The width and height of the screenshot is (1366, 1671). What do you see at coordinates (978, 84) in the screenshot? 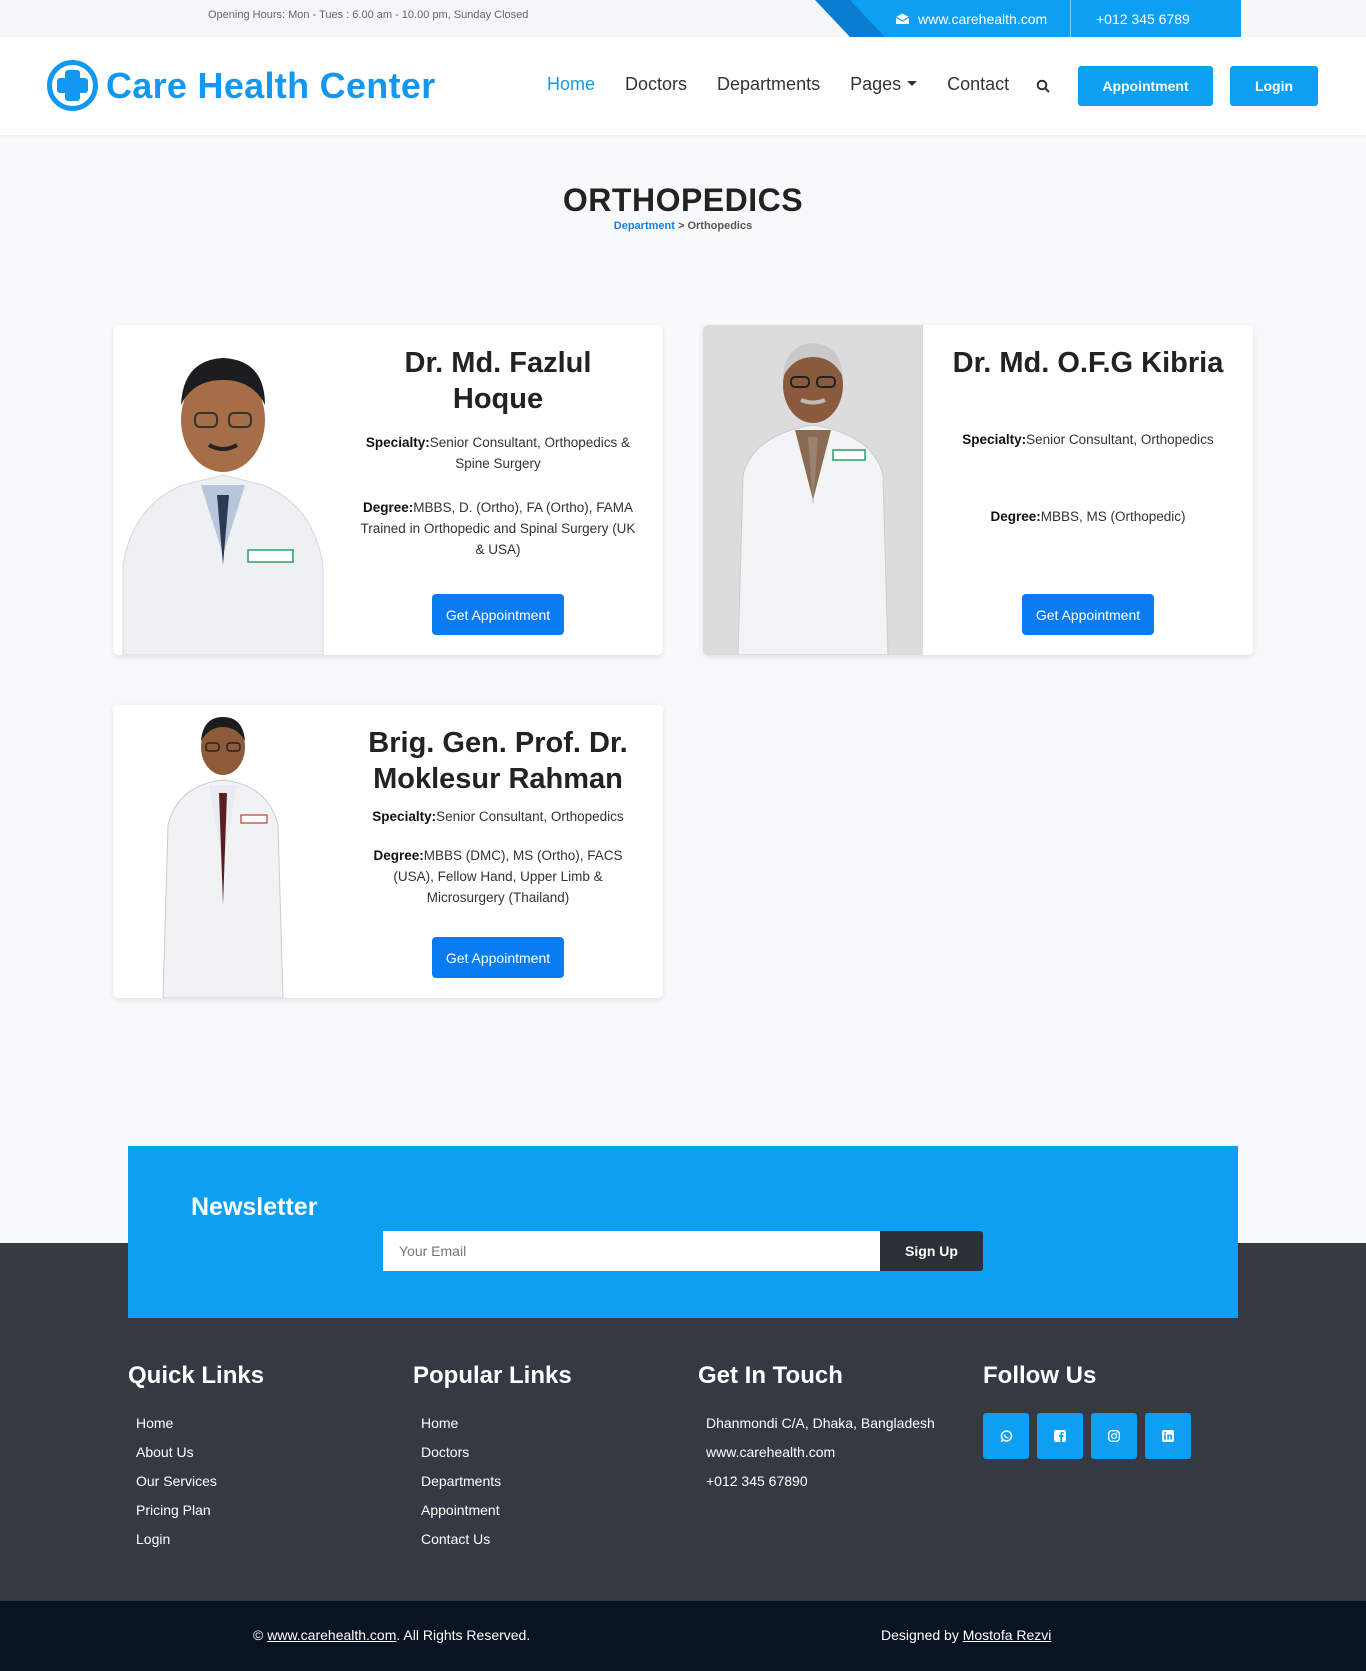
I see `nav-contact: Contact` at bounding box center [978, 84].